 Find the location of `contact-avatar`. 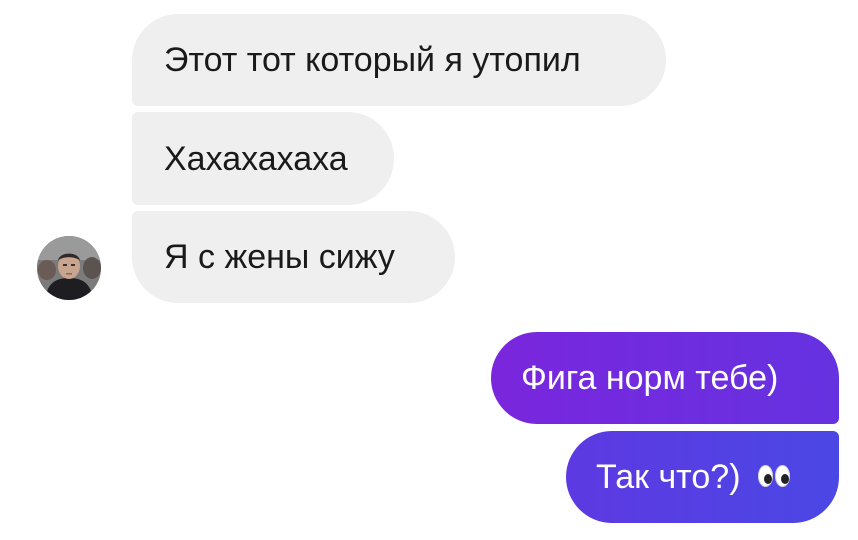

contact-avatar is located at coordinates (69, 268).